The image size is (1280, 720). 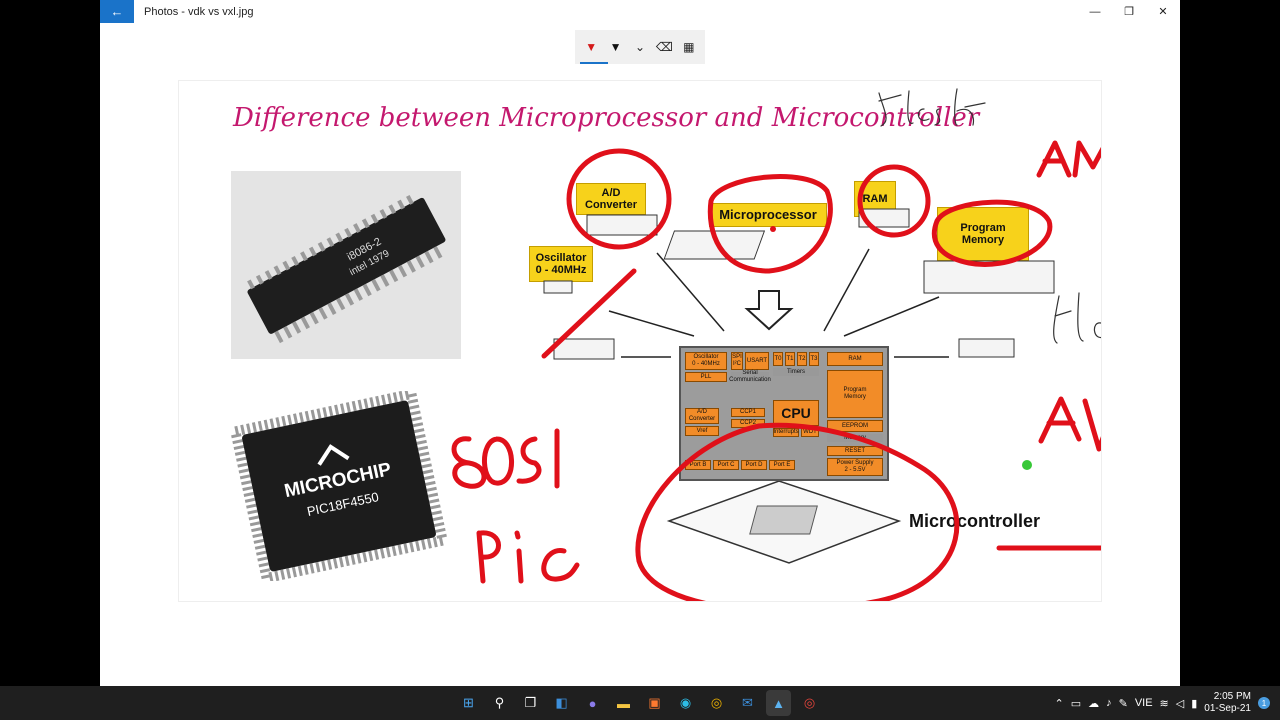 I want to click on block-ccp2: CCP2, so click(x=748, y=423).